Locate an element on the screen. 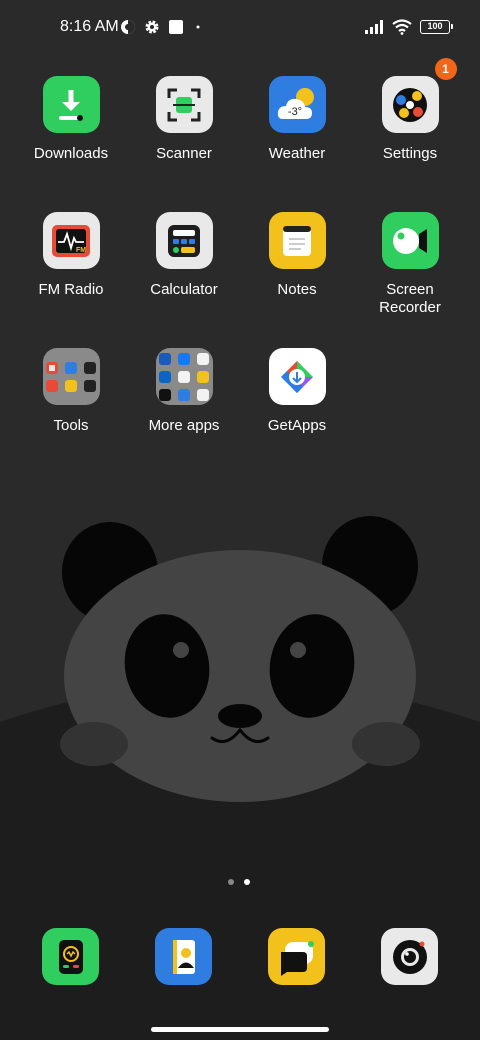 This screenshot has width=480, height=1040. app-fm-radio: FM FM Radio is located at coordinates (71, 255).